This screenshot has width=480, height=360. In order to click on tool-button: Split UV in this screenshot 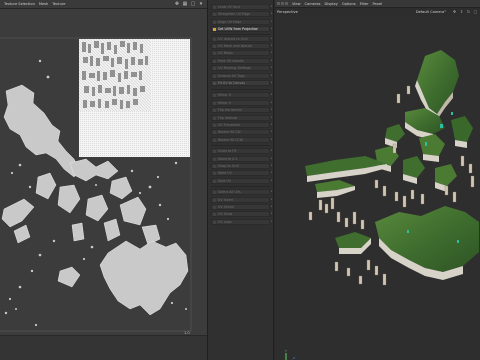, I will do `click(240, 180)`.